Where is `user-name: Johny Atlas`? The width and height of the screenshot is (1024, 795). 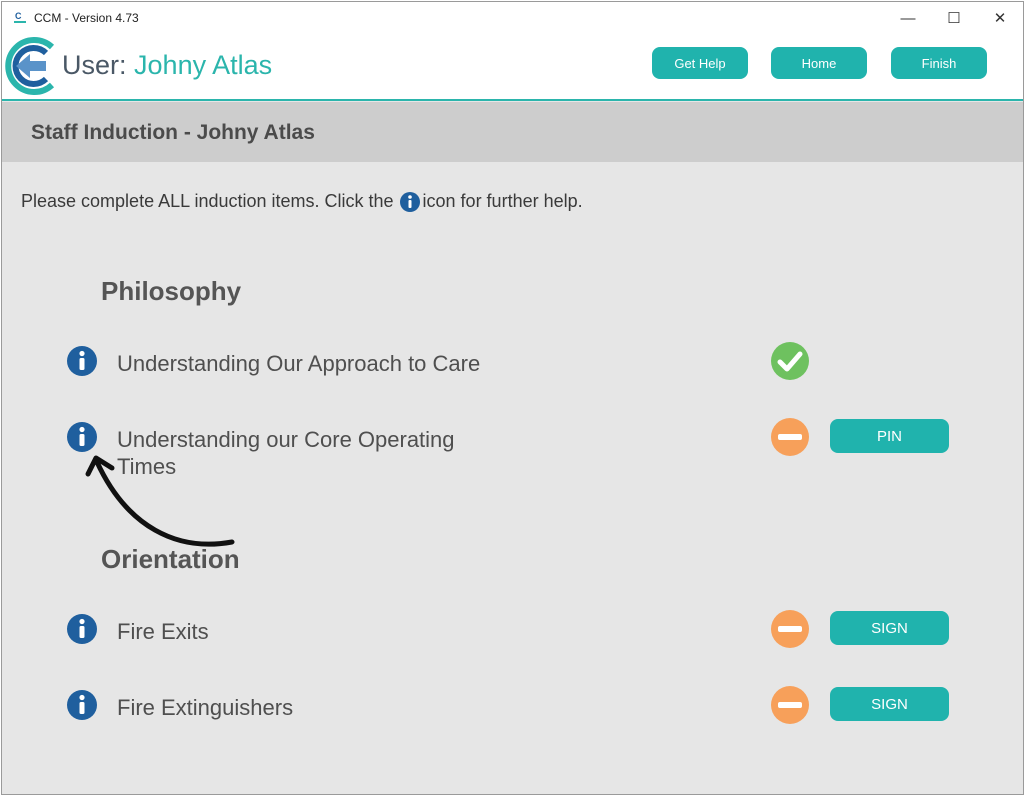
user-name: Johny Atlas is located at coordinates (203, 65).